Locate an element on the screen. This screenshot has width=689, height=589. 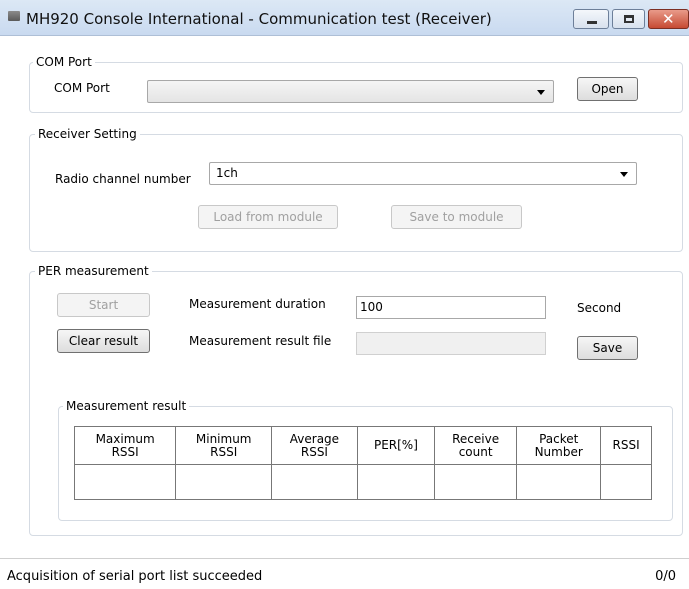
measurement-result-group-title: Measurement result is located at coordinates (126, 406).